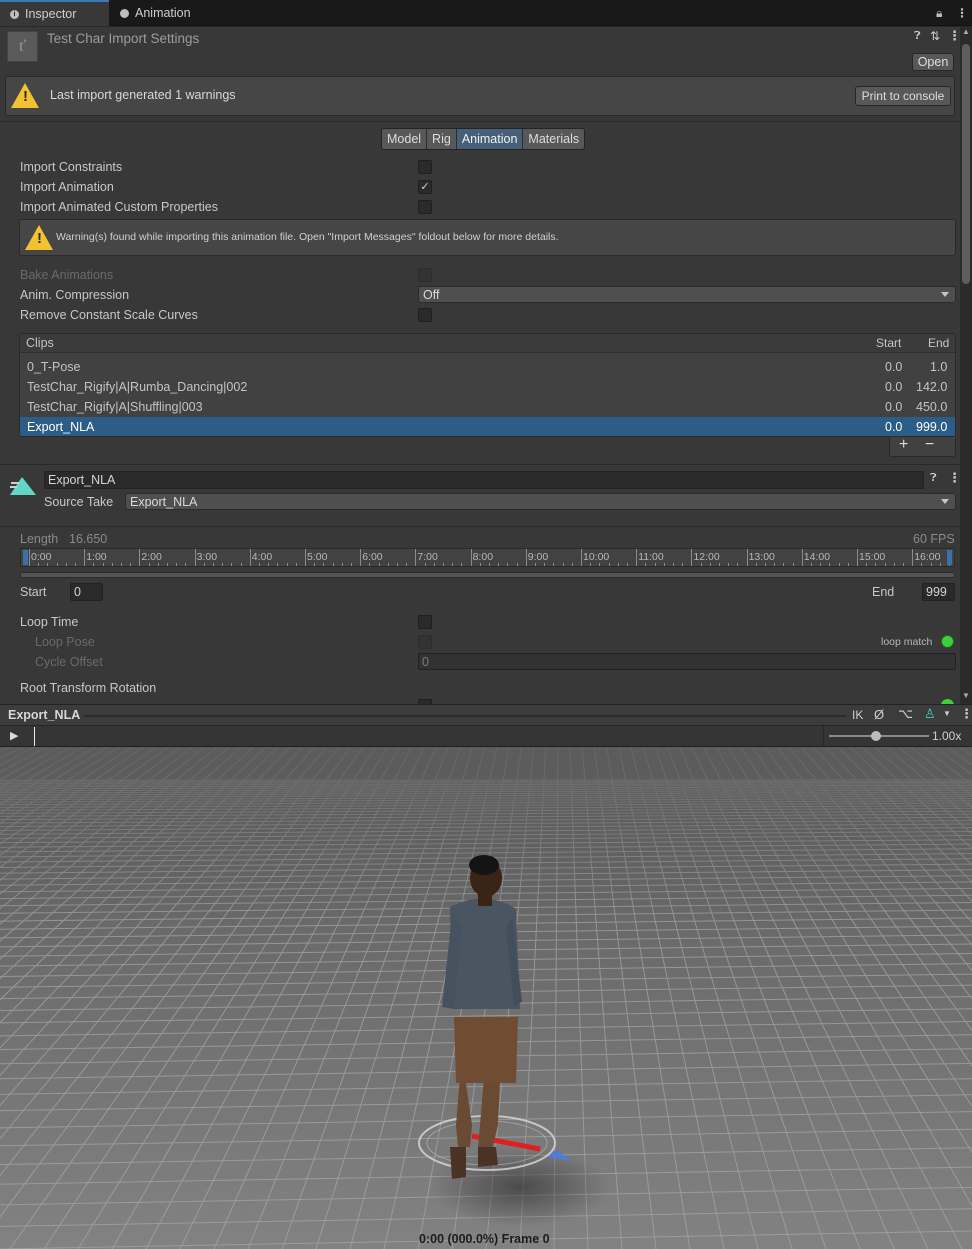 This screenshot has height=1249, width=972. I want to click on divider, so click(823, 736).